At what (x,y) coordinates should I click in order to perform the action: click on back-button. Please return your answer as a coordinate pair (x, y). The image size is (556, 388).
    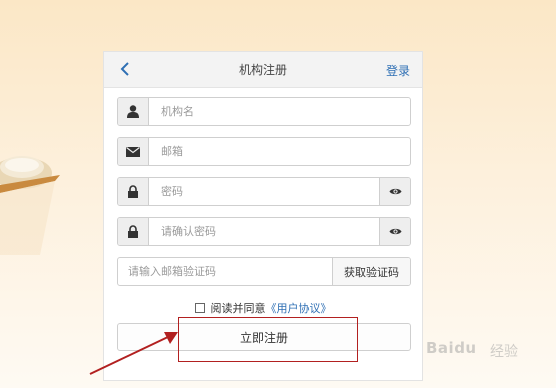
    Looking at the image, I should click on (125, 69).